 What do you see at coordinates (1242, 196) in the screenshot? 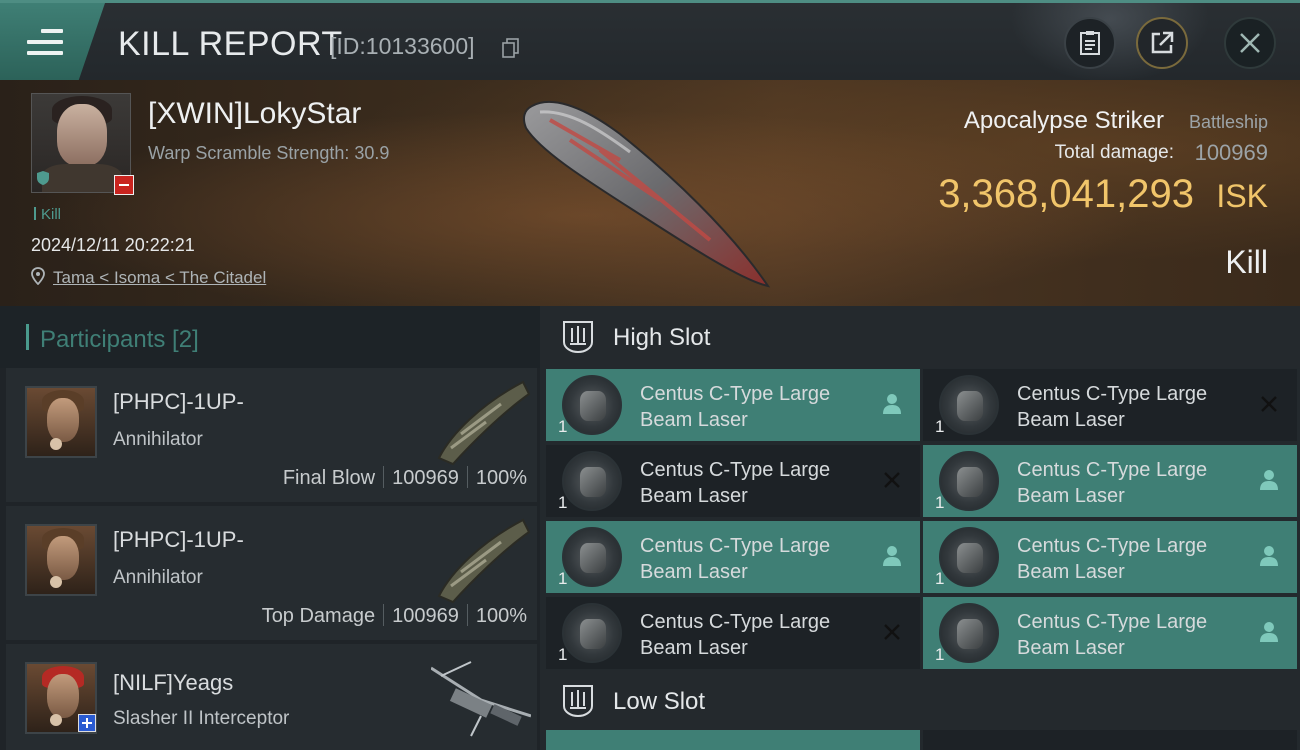
I see `isk-unit: ISK` at bounding box center [1242, 196].